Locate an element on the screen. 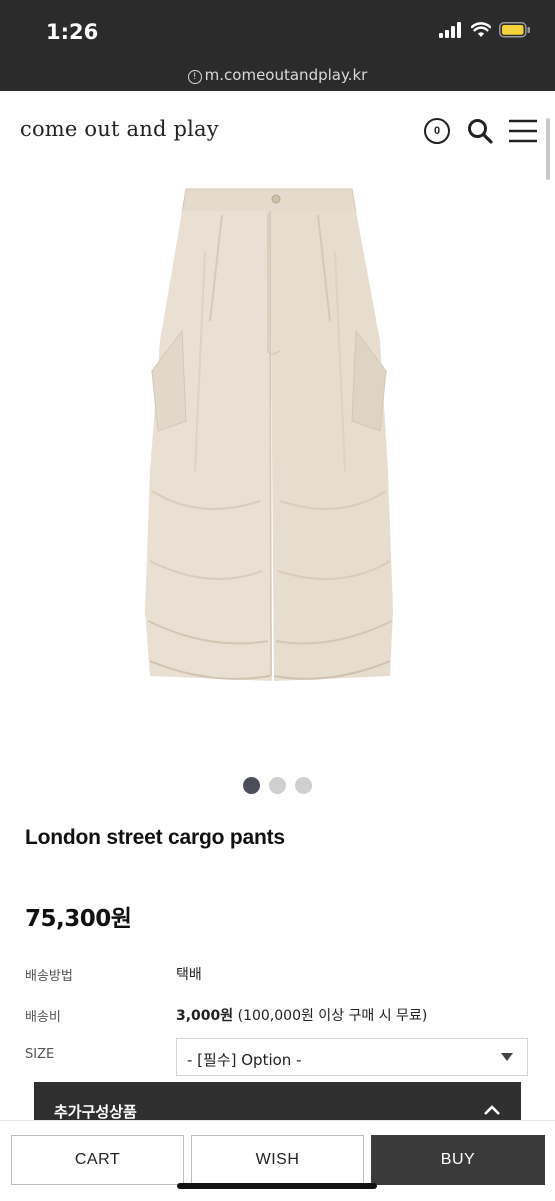  site-header: come out and play 0 is located at coordinates (277, 131).